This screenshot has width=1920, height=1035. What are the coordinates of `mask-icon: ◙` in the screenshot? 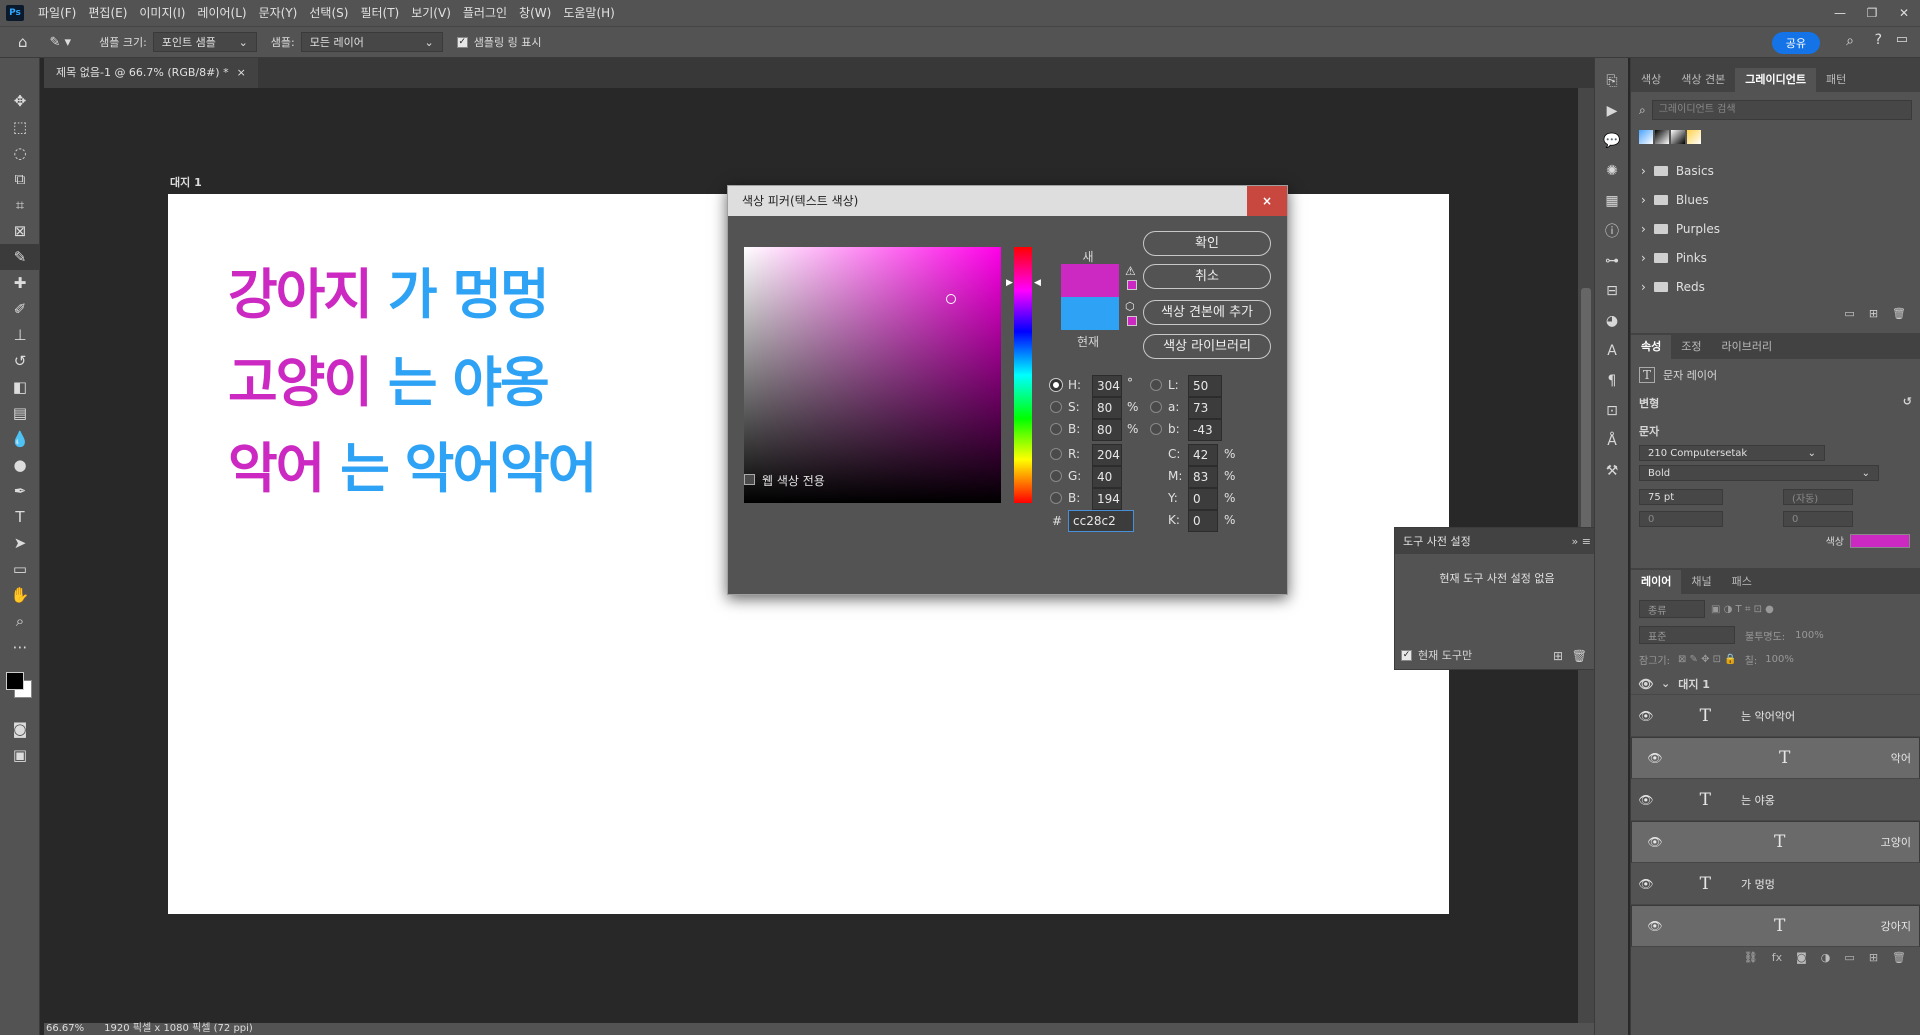 It's located at (1801, 961).